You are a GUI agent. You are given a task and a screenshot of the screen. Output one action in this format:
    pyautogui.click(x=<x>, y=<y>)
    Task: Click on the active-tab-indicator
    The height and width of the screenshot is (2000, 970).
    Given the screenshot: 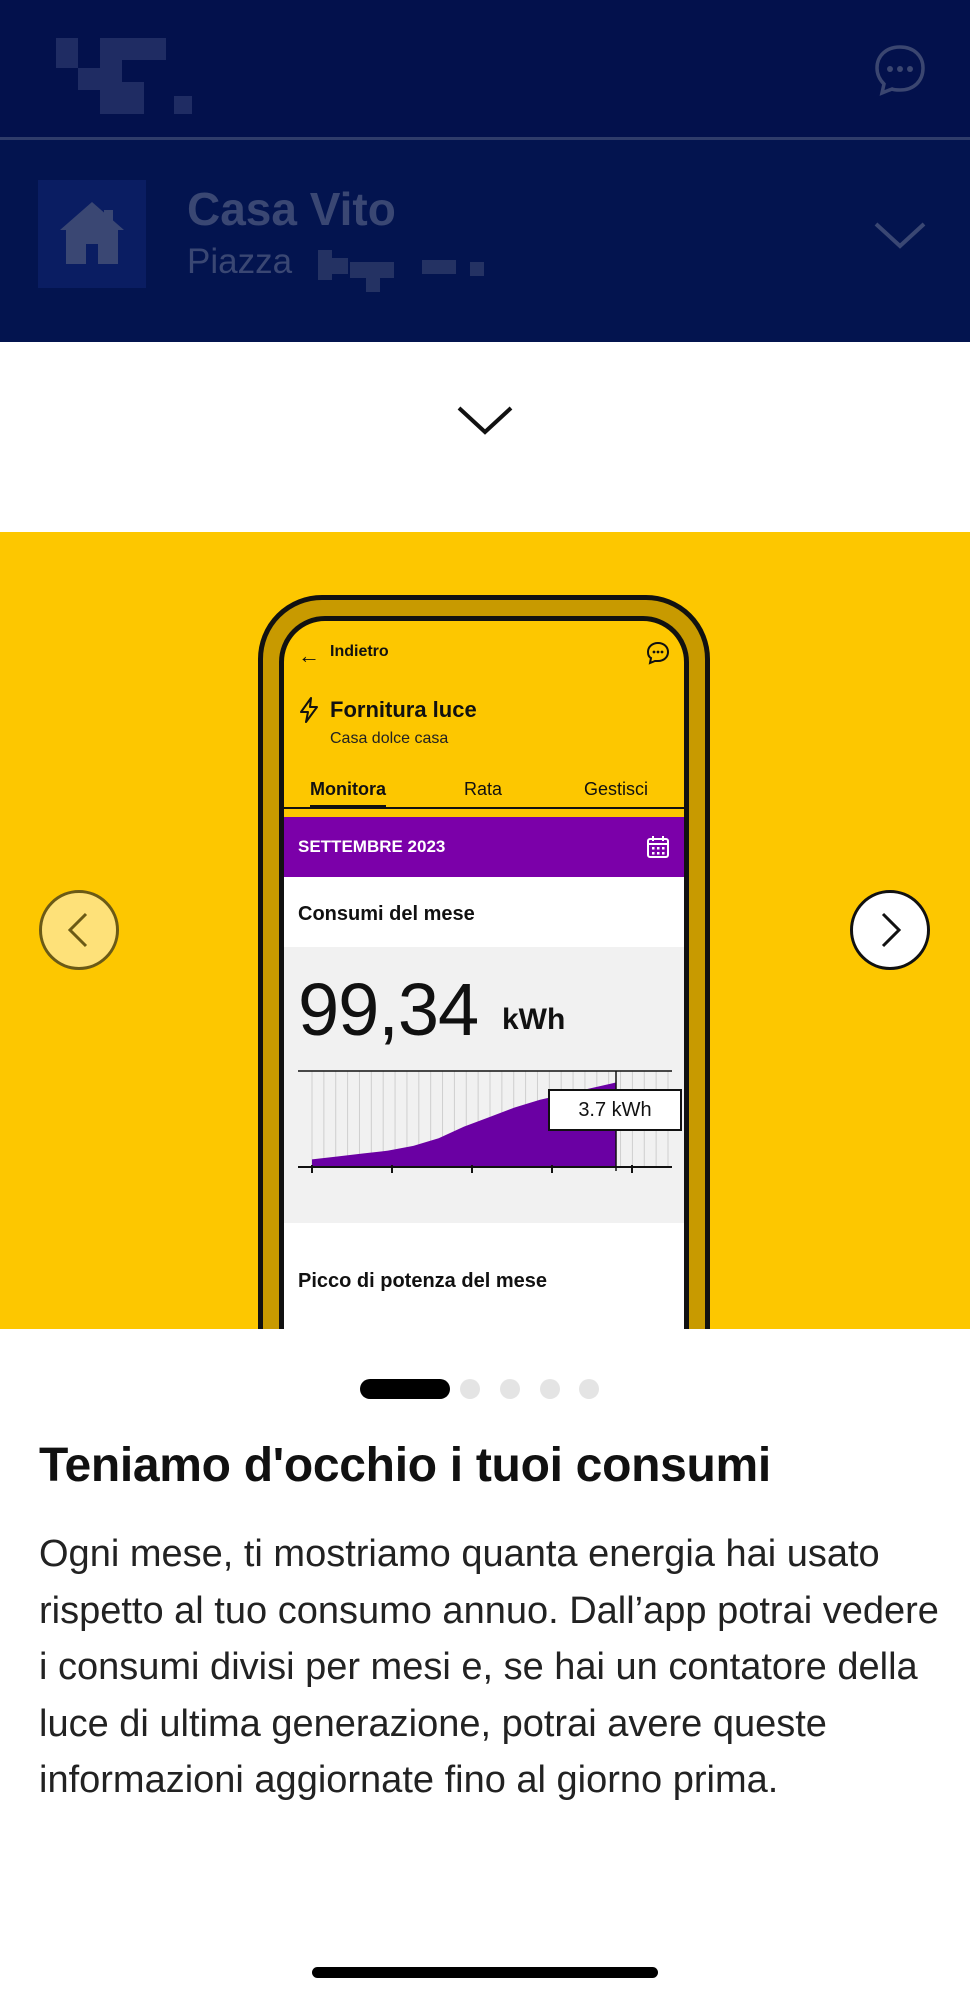 What is the action you would take?
    pyautogui.click(x=348, y=807)
    